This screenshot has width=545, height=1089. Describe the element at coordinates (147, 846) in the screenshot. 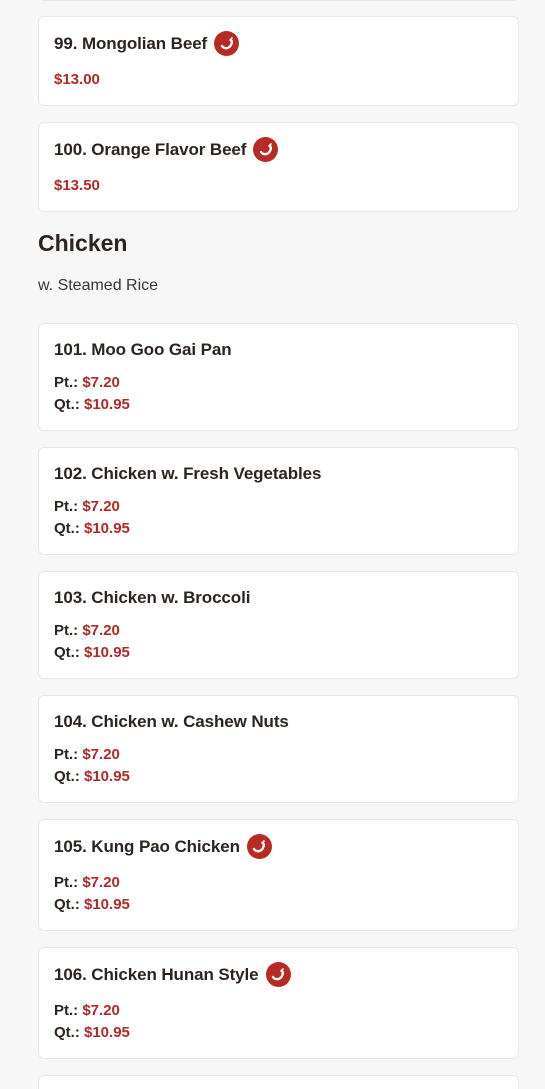

I see `item-name: 105. Kung Pao Chicken` at that location.